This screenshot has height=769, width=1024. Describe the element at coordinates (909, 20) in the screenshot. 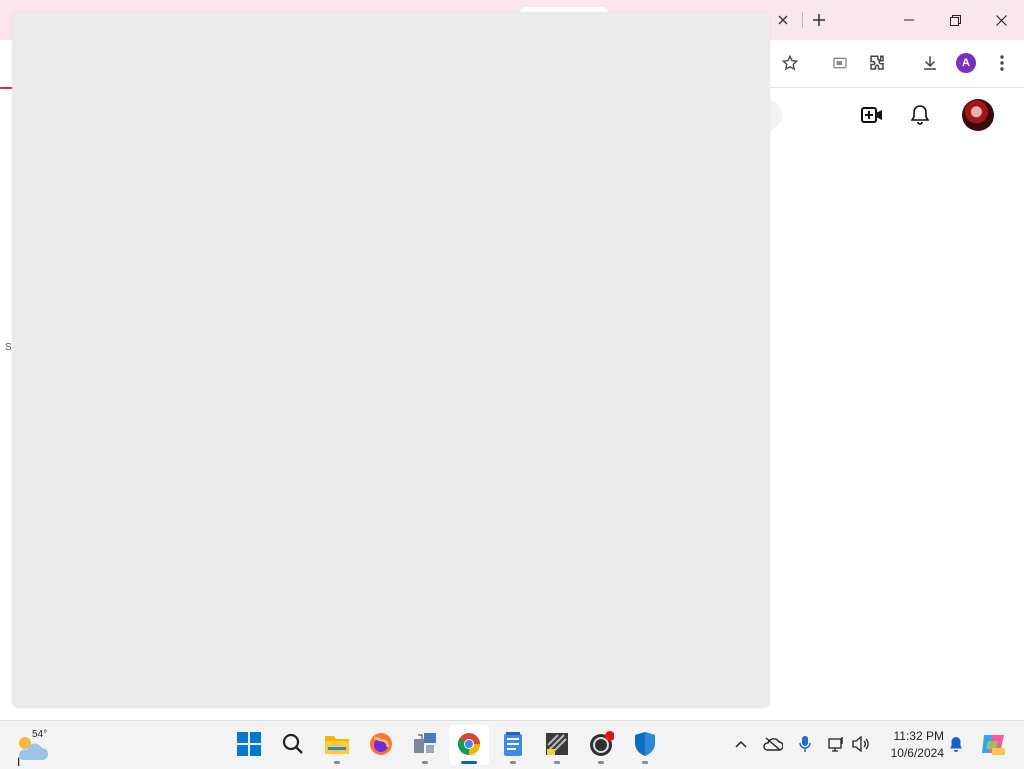

I see `minimize-button` at that location.